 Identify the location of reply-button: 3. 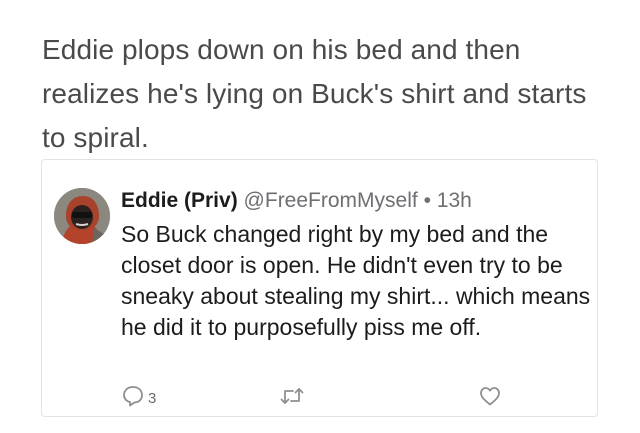
(138, 398).